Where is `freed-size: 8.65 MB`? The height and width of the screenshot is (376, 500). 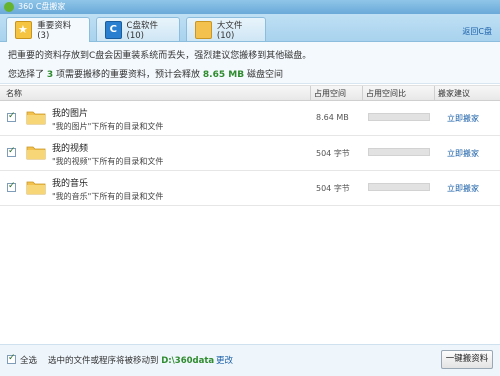
freed-size: 8.65 MB is located at coordinates (223, 75).